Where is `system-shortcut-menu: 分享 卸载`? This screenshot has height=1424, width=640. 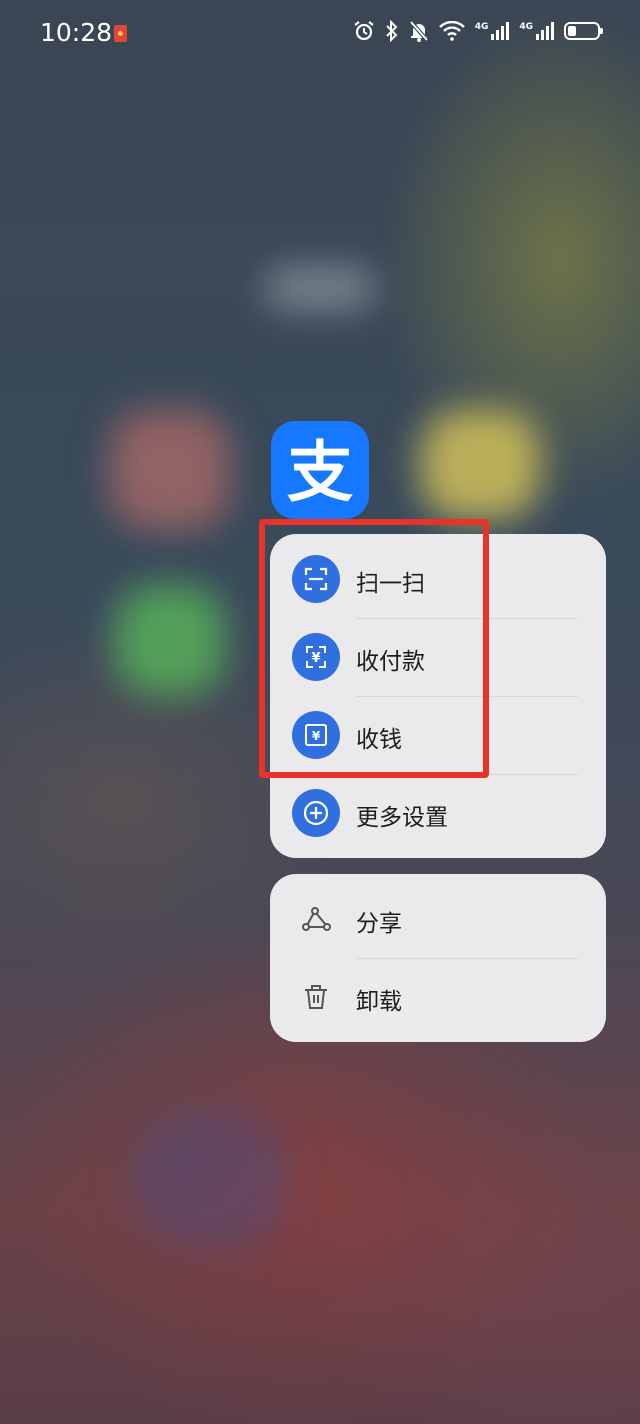
system-shortcut-menu: 分享 卸载 is located at coordinates (438, 958).